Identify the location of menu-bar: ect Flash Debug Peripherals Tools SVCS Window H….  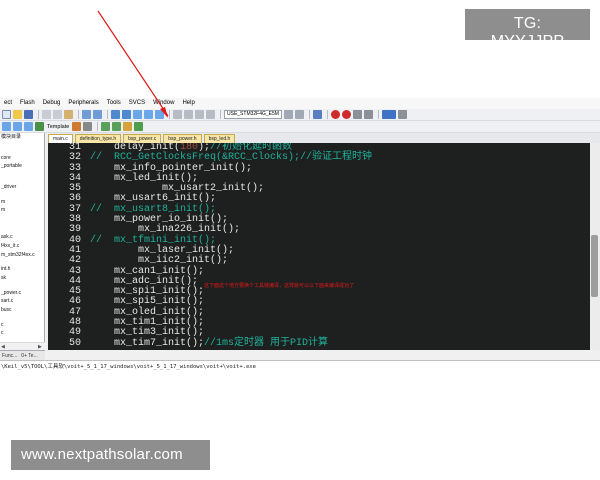
(300, 103).